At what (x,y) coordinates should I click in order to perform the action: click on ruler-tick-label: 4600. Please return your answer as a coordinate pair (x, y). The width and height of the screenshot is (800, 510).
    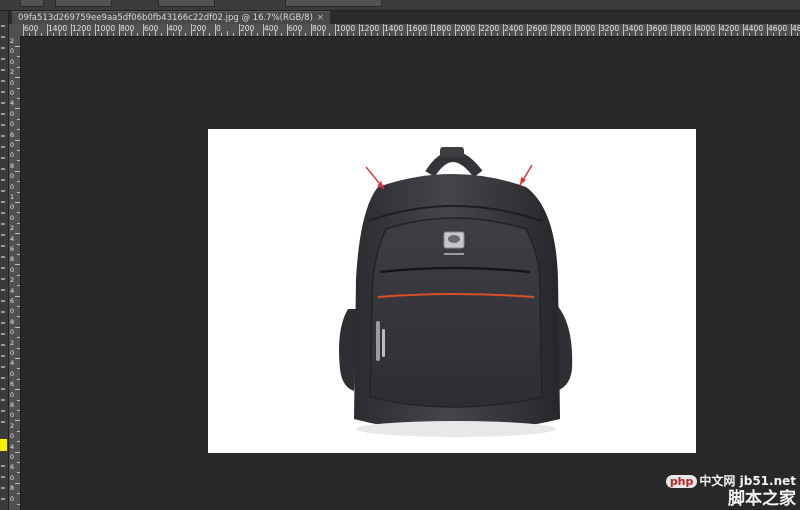
    Looking at the image, I should click on (778, 28).